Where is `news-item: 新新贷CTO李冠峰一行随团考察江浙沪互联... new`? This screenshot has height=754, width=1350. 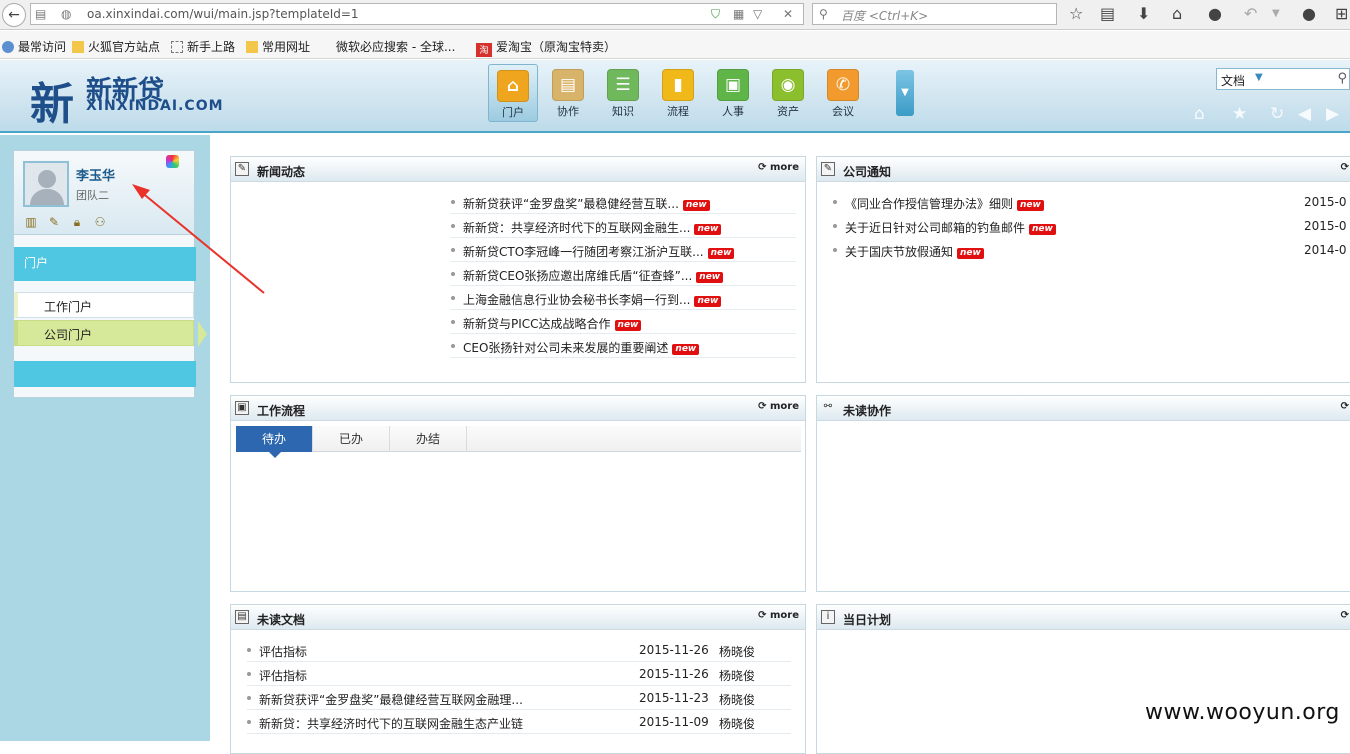 news-item: 新新贷CTO李冠峰一行随团考察江浙沪互联... new is located at coordinates (623, 250).